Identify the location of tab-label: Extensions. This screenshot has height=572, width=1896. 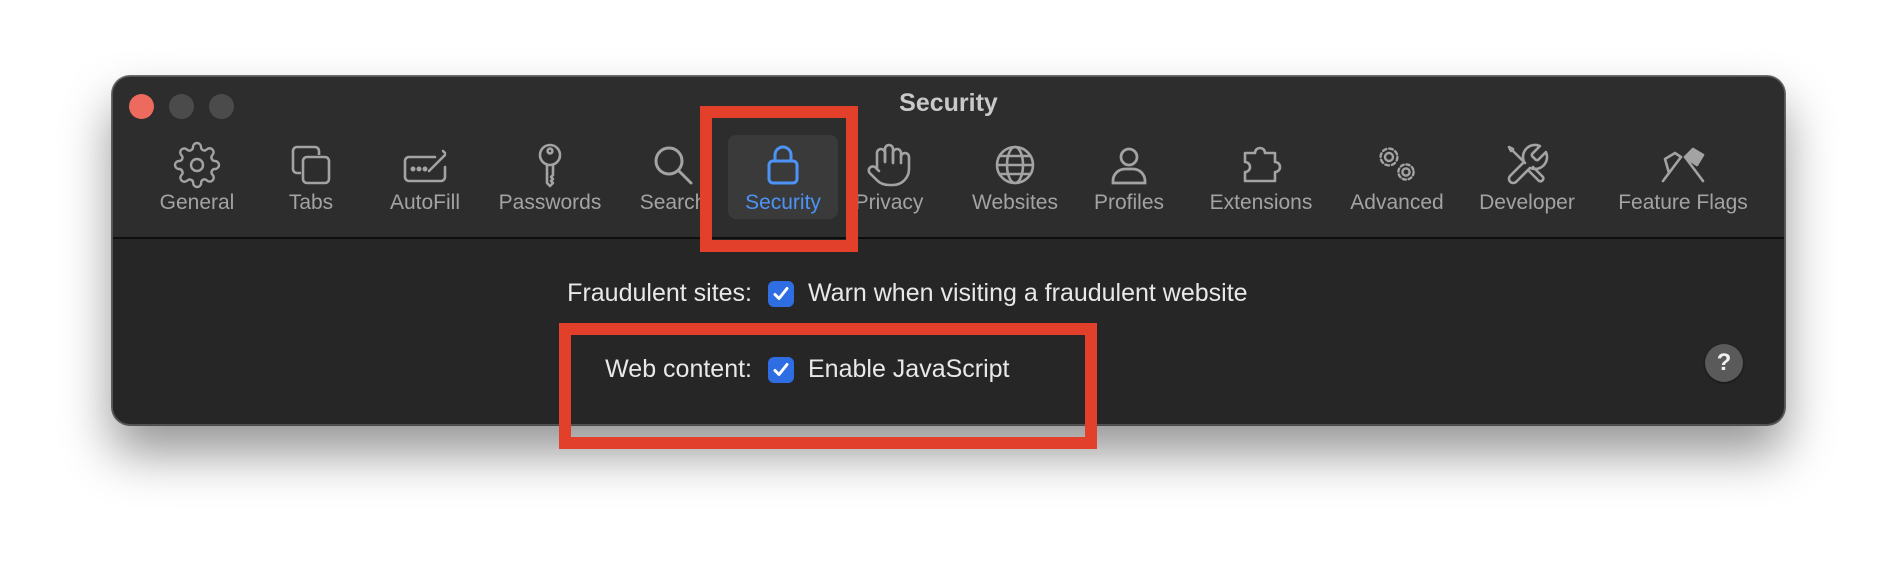
(1261, 202).